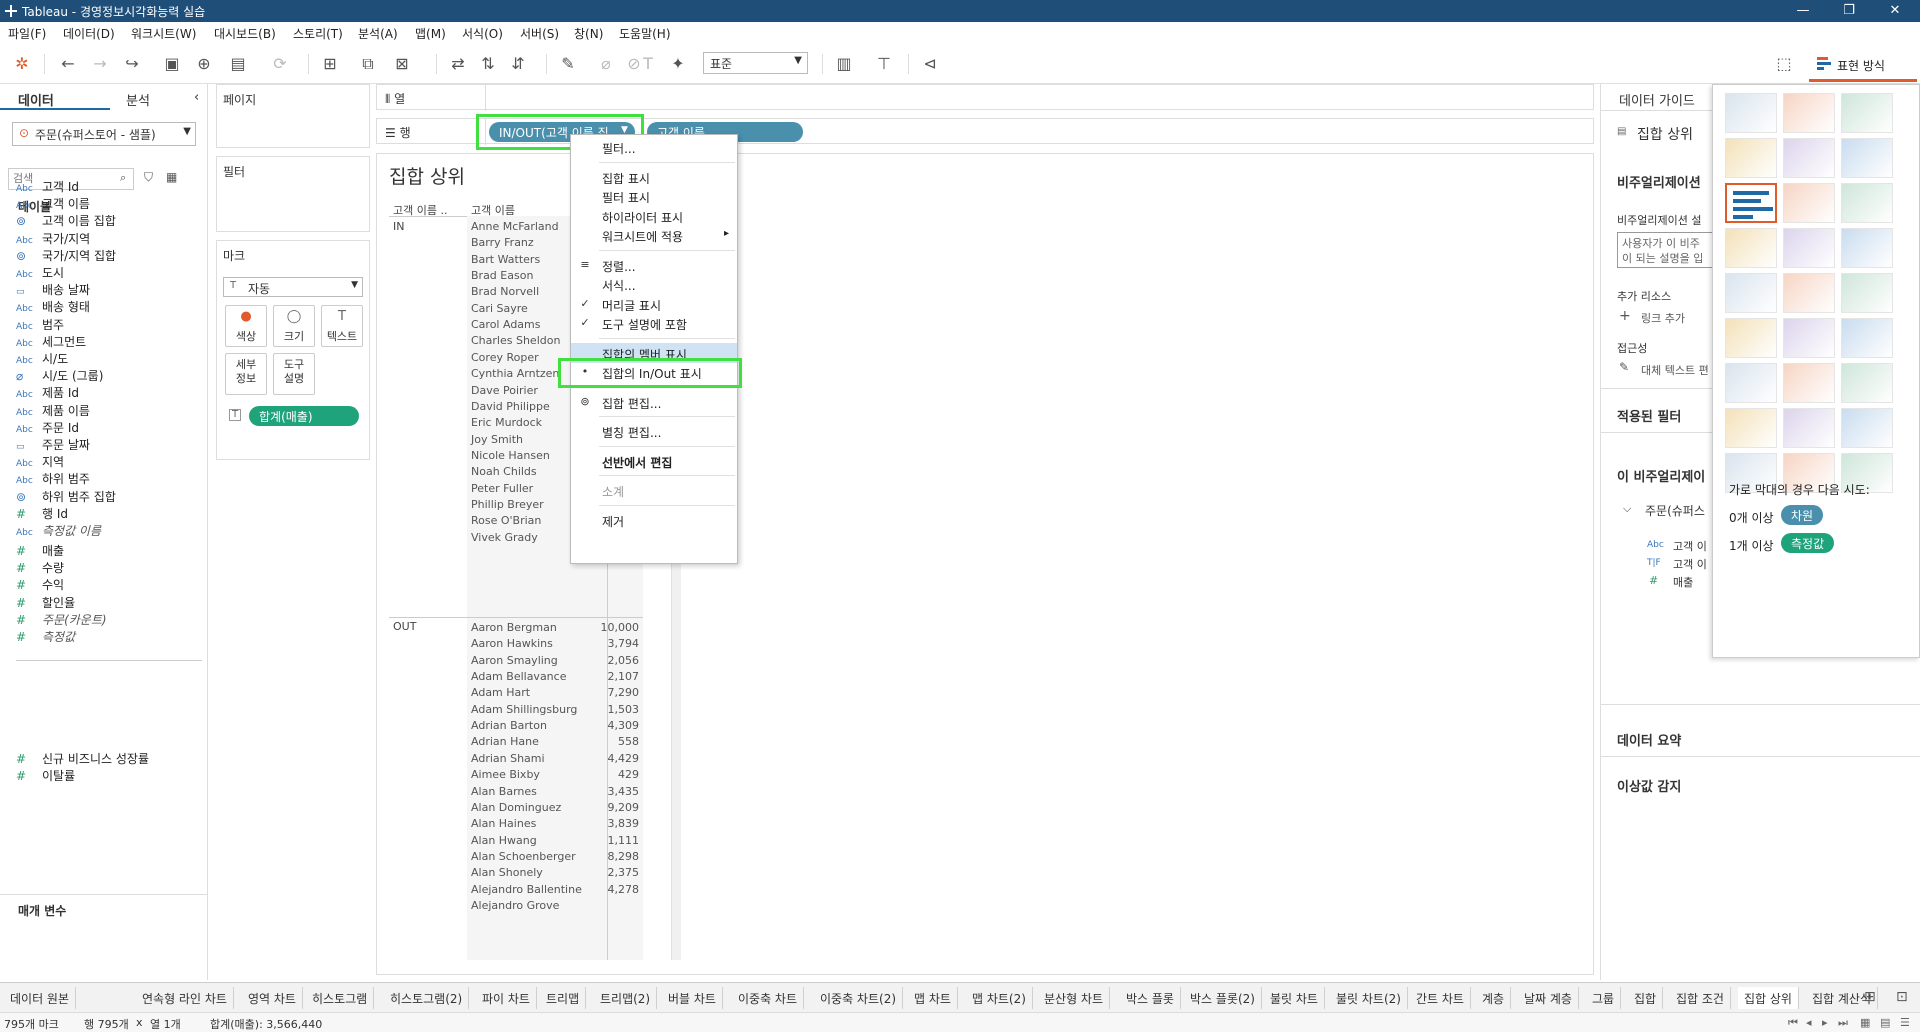 The image size is (1920, 1032). I want to click on nav-last-icon: ⏭, so click(1843, 1023).